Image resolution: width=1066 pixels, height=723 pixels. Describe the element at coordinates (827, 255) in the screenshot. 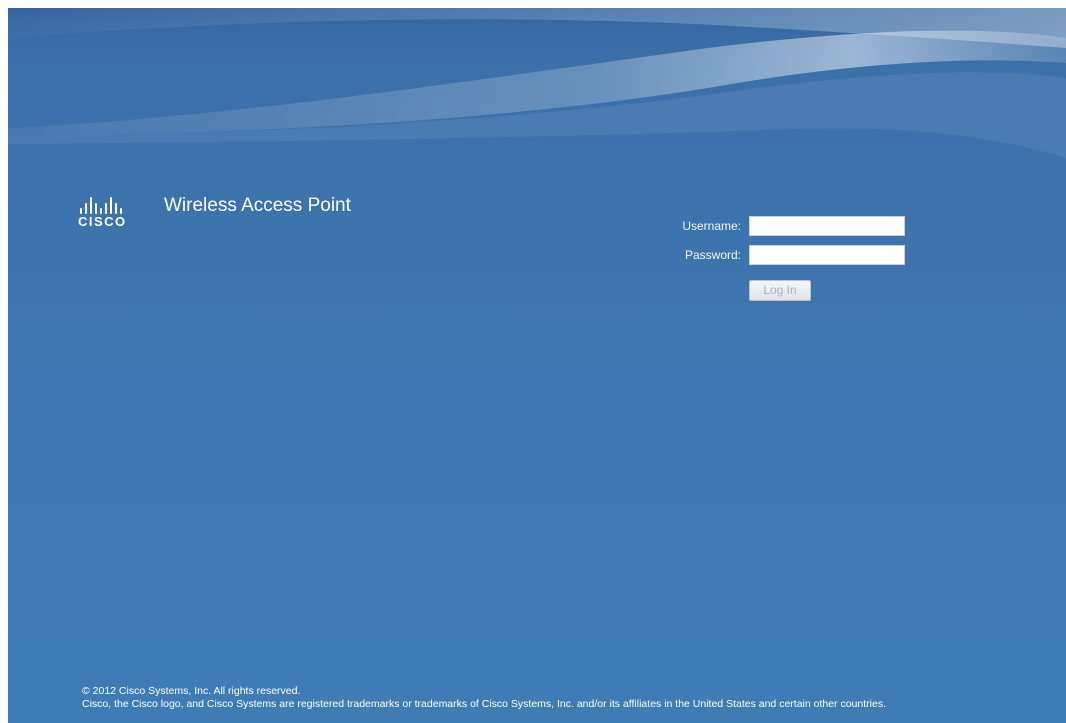

I see `password-input` at that location.